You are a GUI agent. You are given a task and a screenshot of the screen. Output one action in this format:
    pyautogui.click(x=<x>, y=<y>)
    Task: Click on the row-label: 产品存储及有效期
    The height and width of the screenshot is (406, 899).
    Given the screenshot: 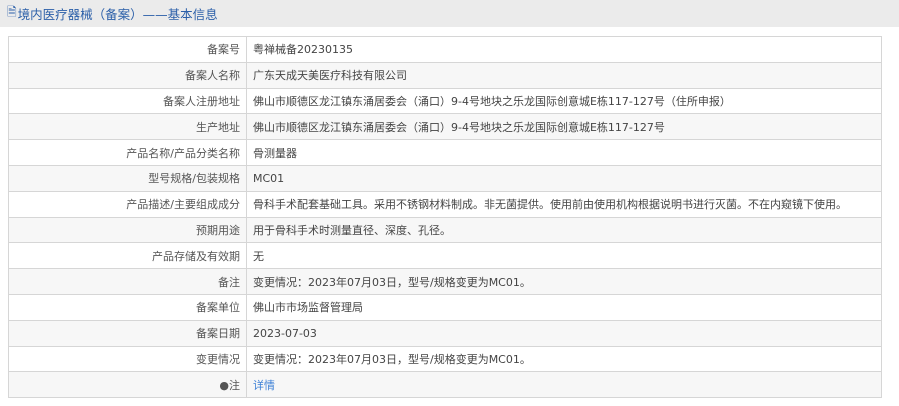 What is the action you would take?
    pyautogui.click(x=127, y=256)
    